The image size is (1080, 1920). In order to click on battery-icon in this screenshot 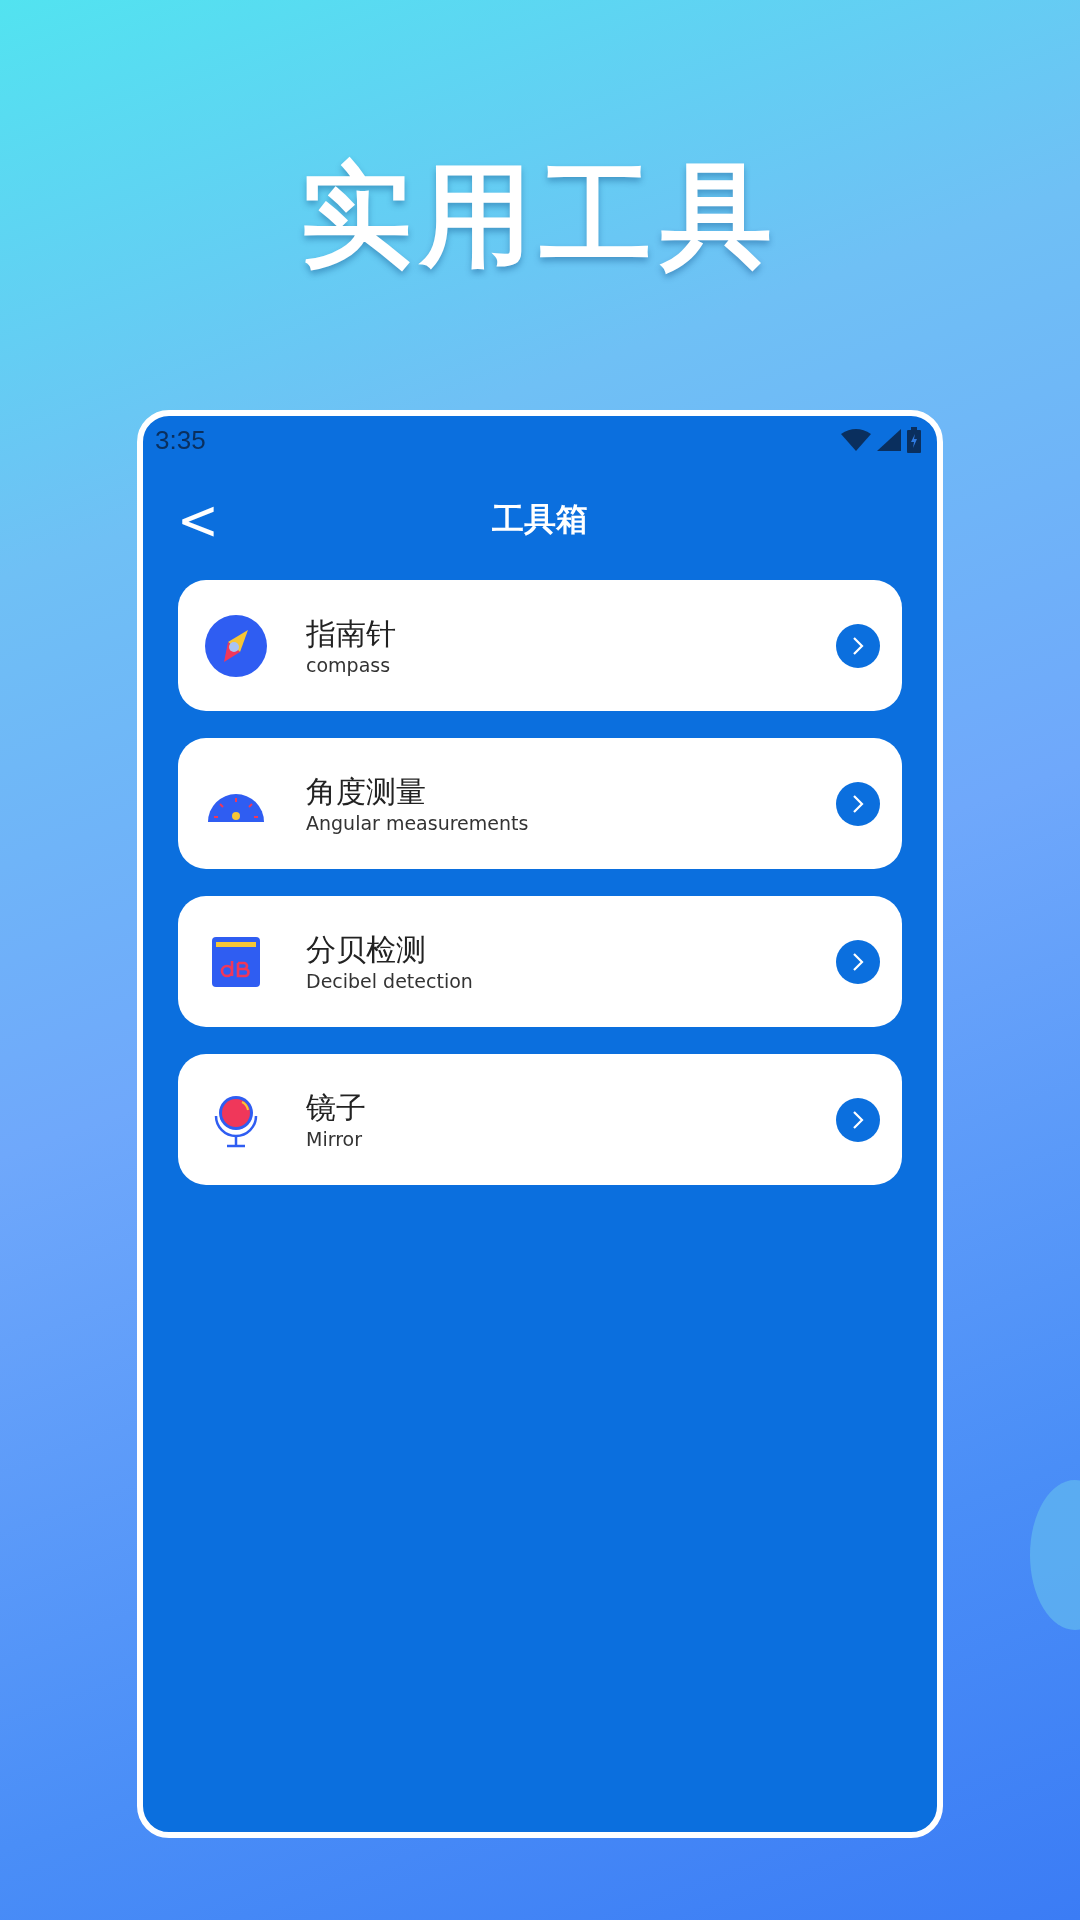, I will do `click(914, 440)`.